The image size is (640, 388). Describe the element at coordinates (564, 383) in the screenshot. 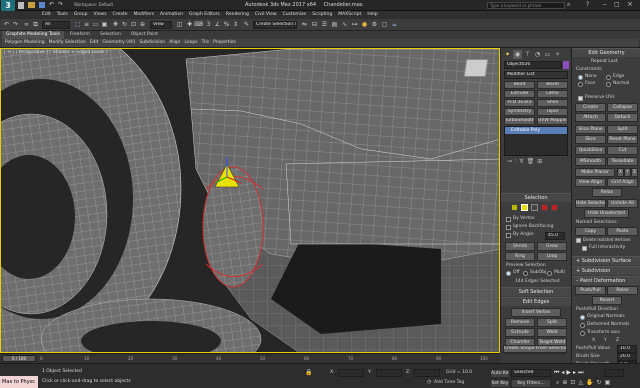

I see `zoom-all-icon: ⊕` at that location.